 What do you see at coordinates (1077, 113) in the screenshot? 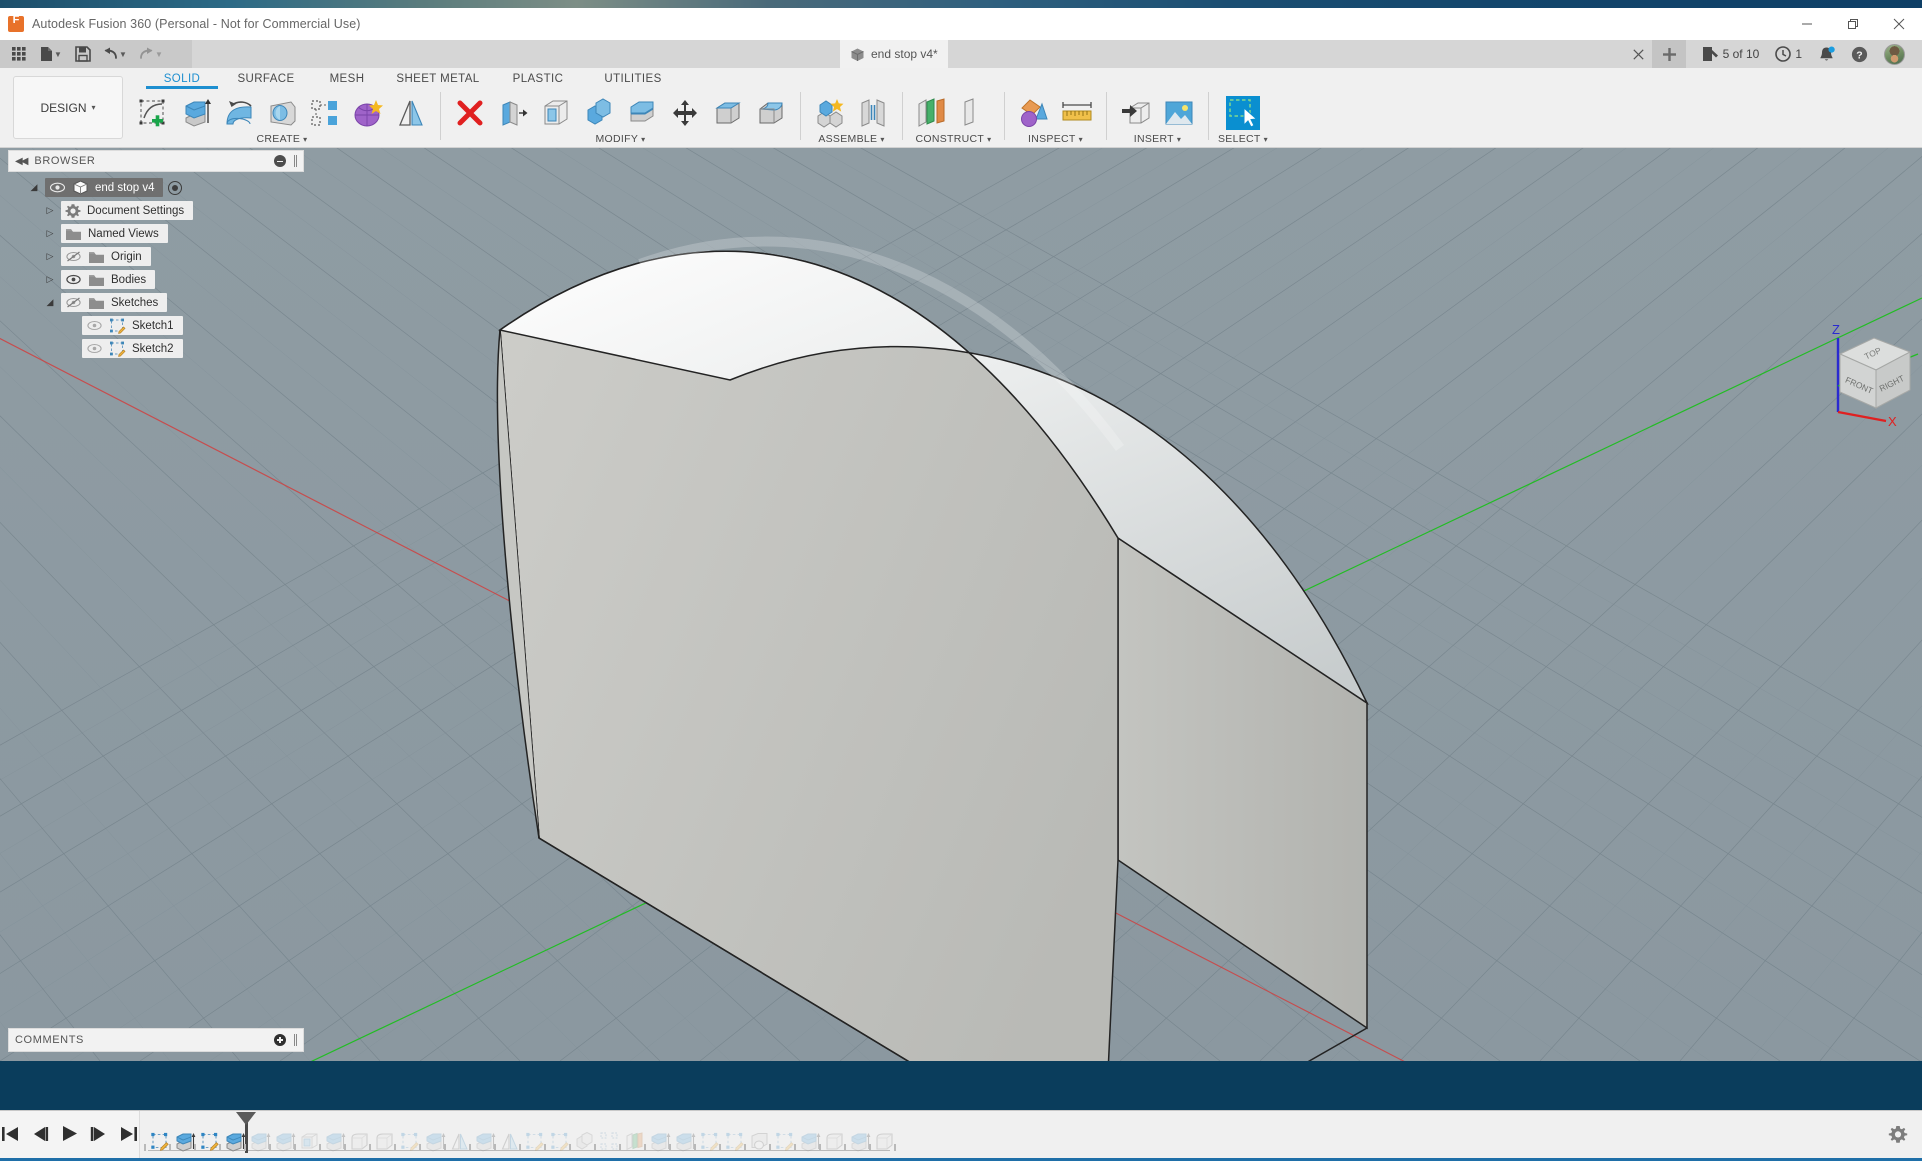
I see `measure-icon` at bounding box center [1077, 113].